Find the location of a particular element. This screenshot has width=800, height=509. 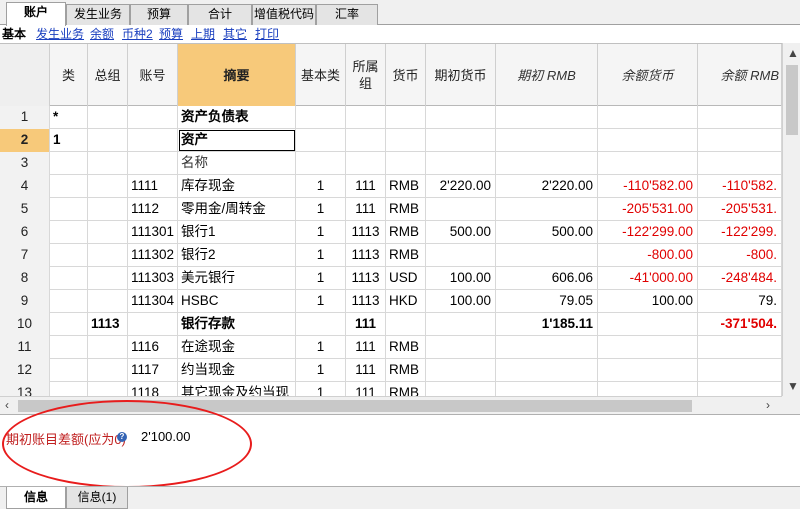

cell-balance-rmb: 79. is located at coordinates (740, 301).